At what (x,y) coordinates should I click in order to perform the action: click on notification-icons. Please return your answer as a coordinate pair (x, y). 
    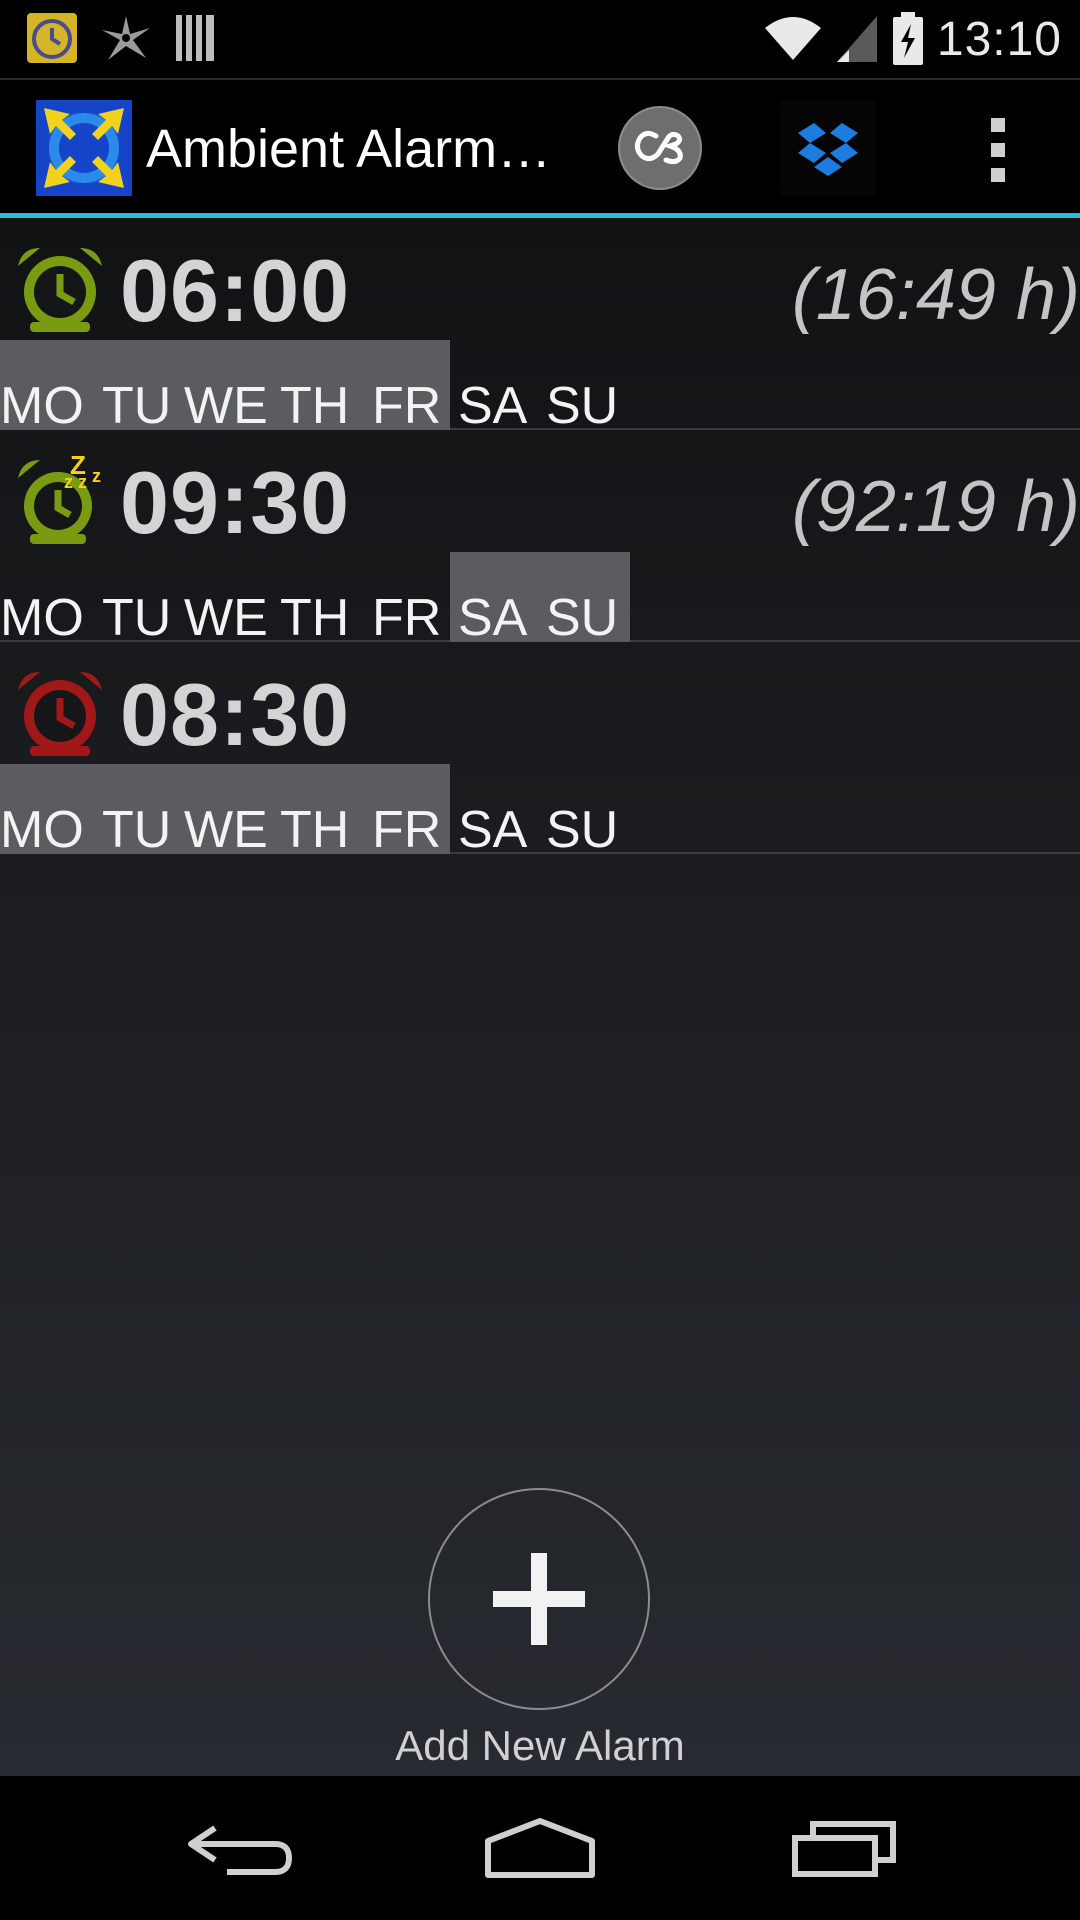
    Looking at the image, I should click on (122, 38).